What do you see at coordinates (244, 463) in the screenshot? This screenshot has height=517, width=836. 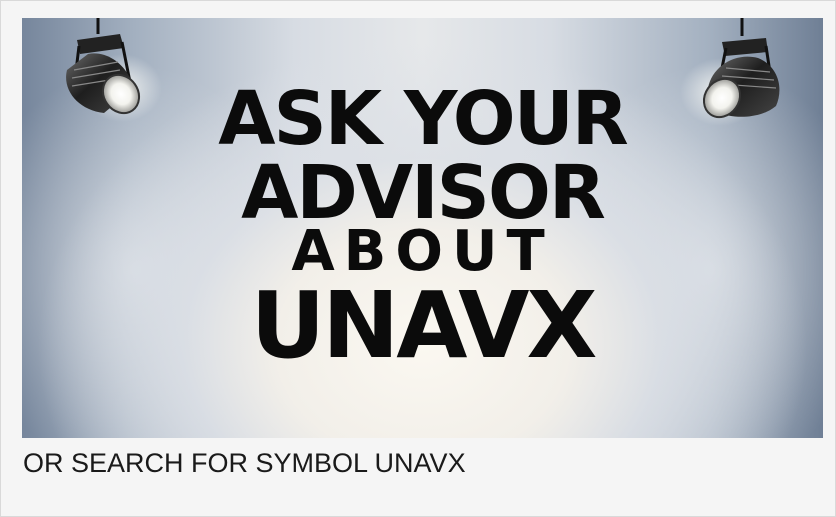 I see `search-symbol-caption: OR SEARCH FOR SYMBOL UNAVX` at bounding box center [244, 463].